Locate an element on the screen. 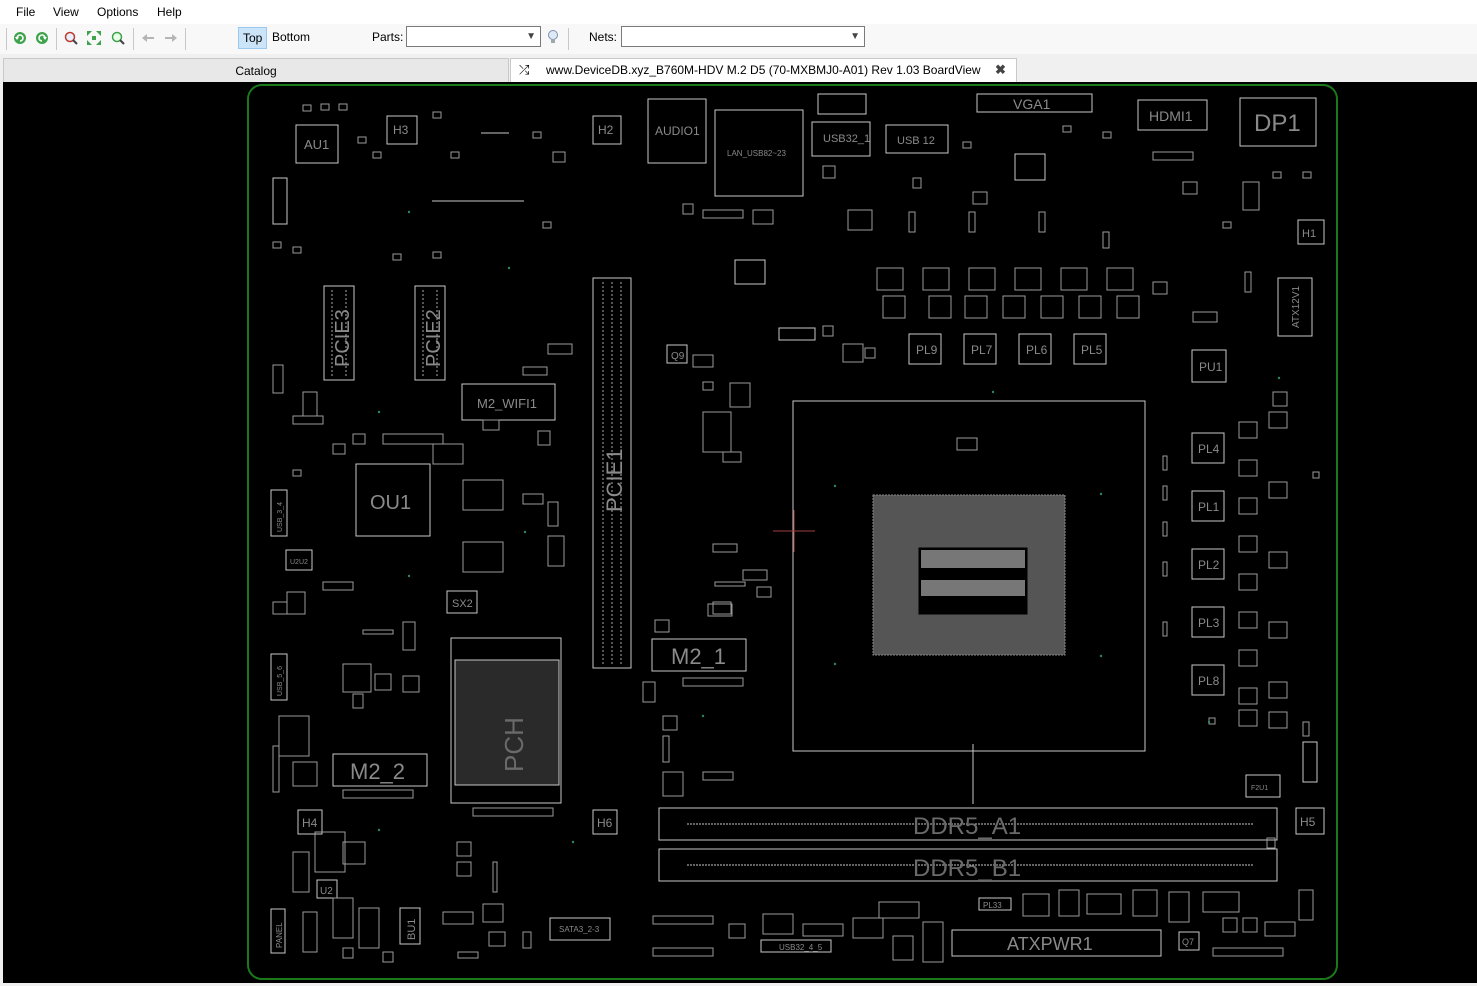 The width and height of the screenshot is (1477, 986). m2-1-label: M2_1 is located at coordinates (698, 656).